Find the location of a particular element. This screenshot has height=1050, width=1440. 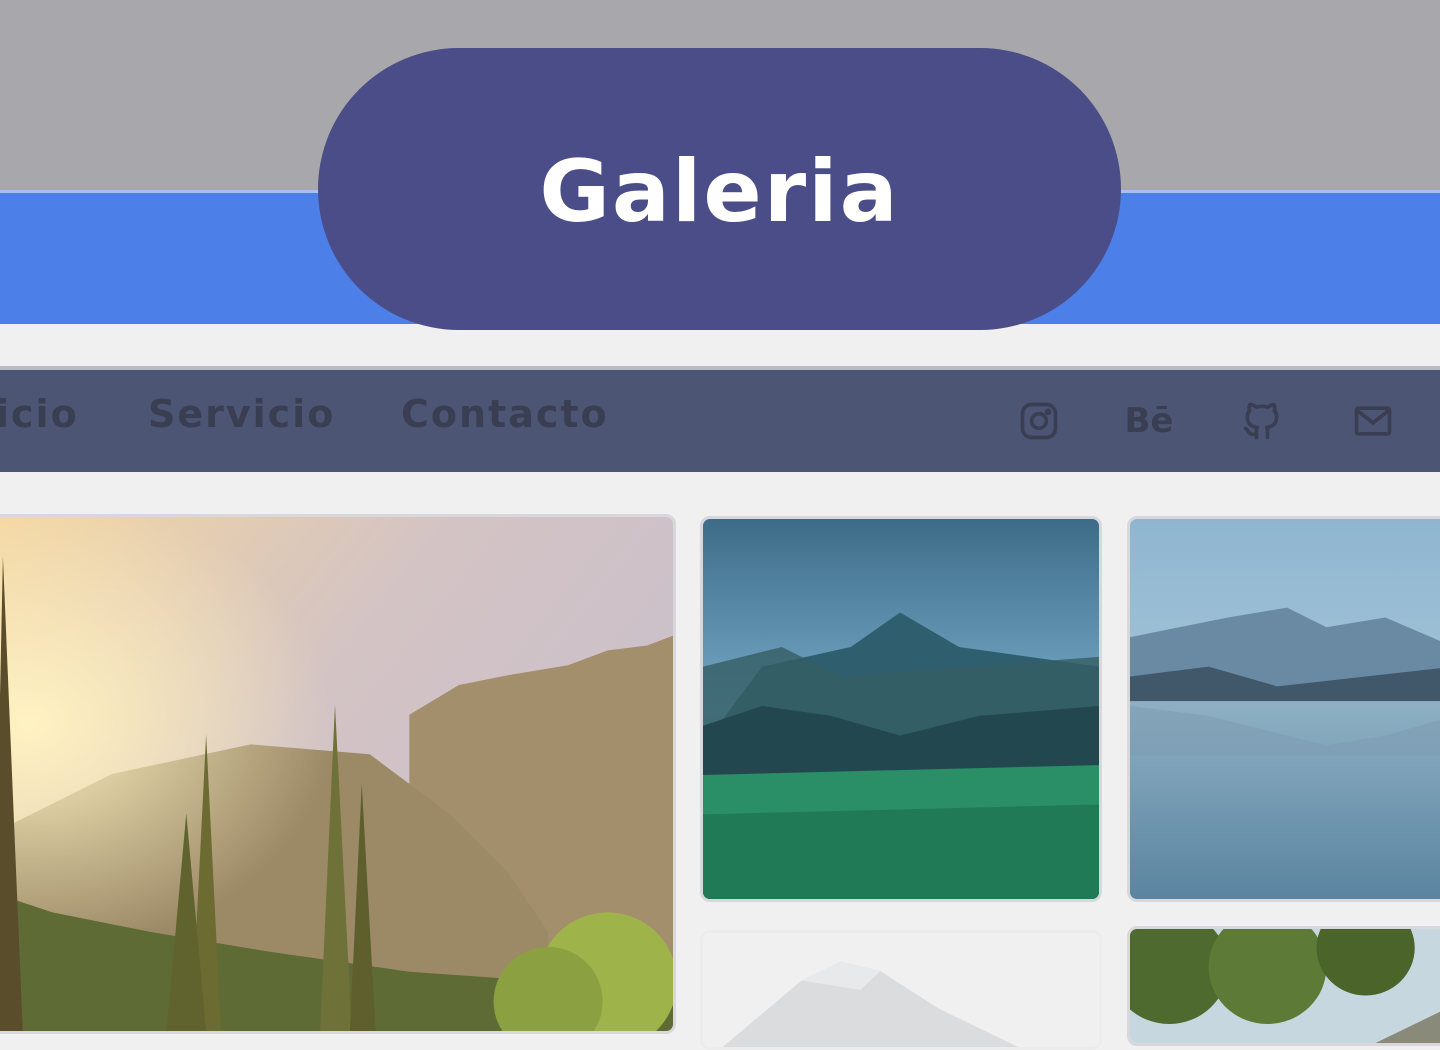

gallery-image-snowy-peak is located at coordinates (901, 990).